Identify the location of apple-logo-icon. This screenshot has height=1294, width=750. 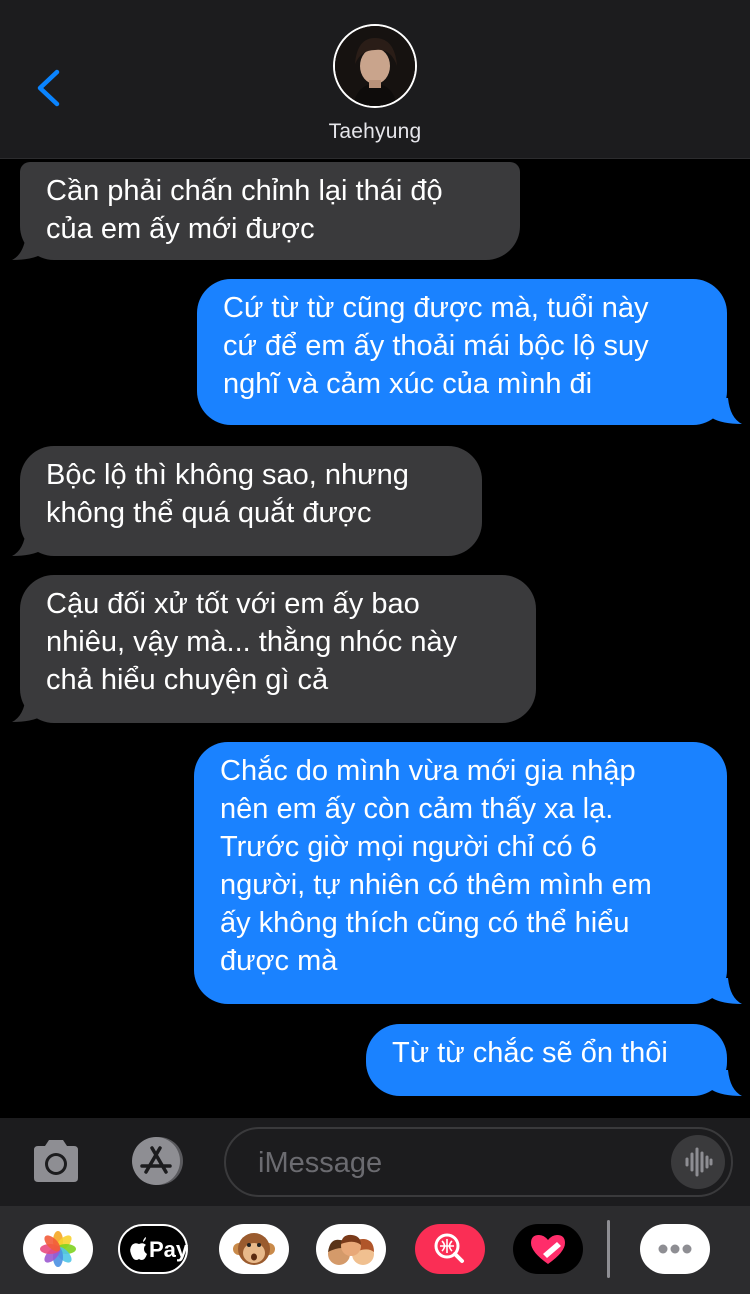
(138, 1248).